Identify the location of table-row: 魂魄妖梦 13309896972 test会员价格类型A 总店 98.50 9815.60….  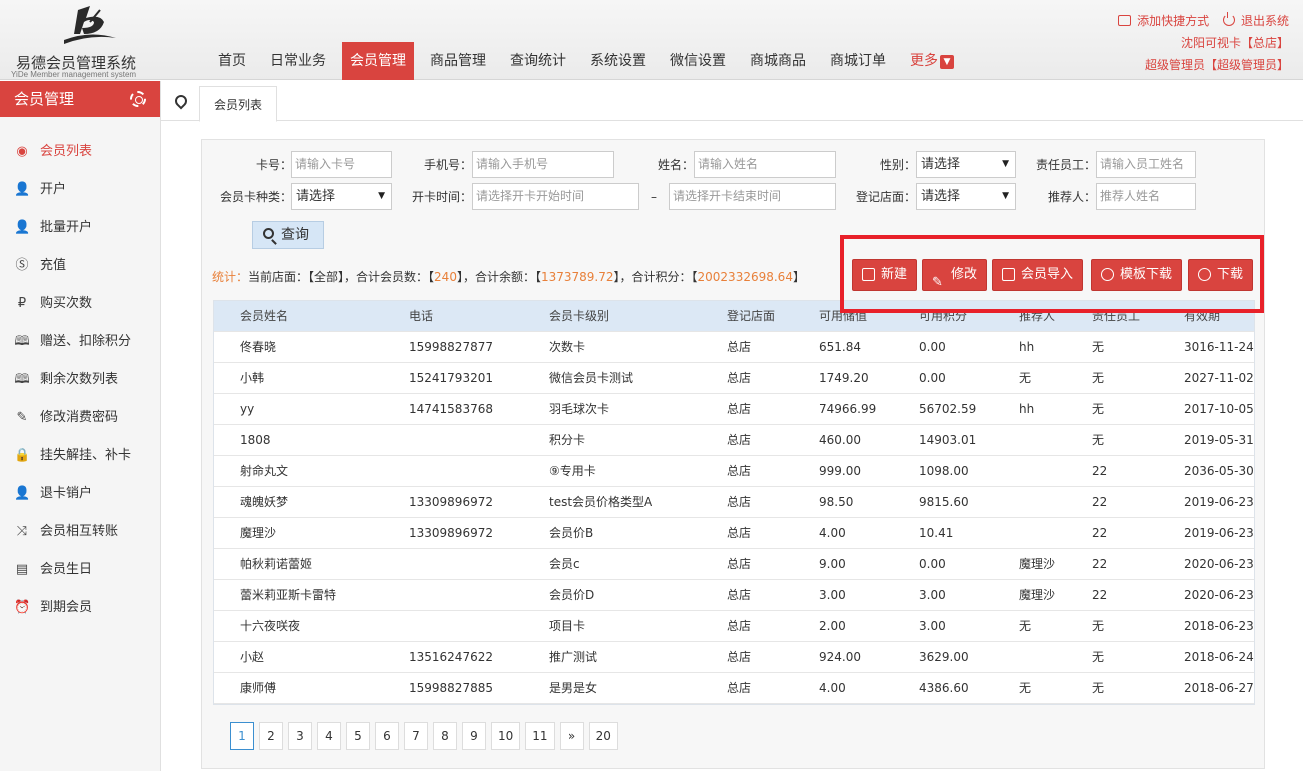
(734, 502).